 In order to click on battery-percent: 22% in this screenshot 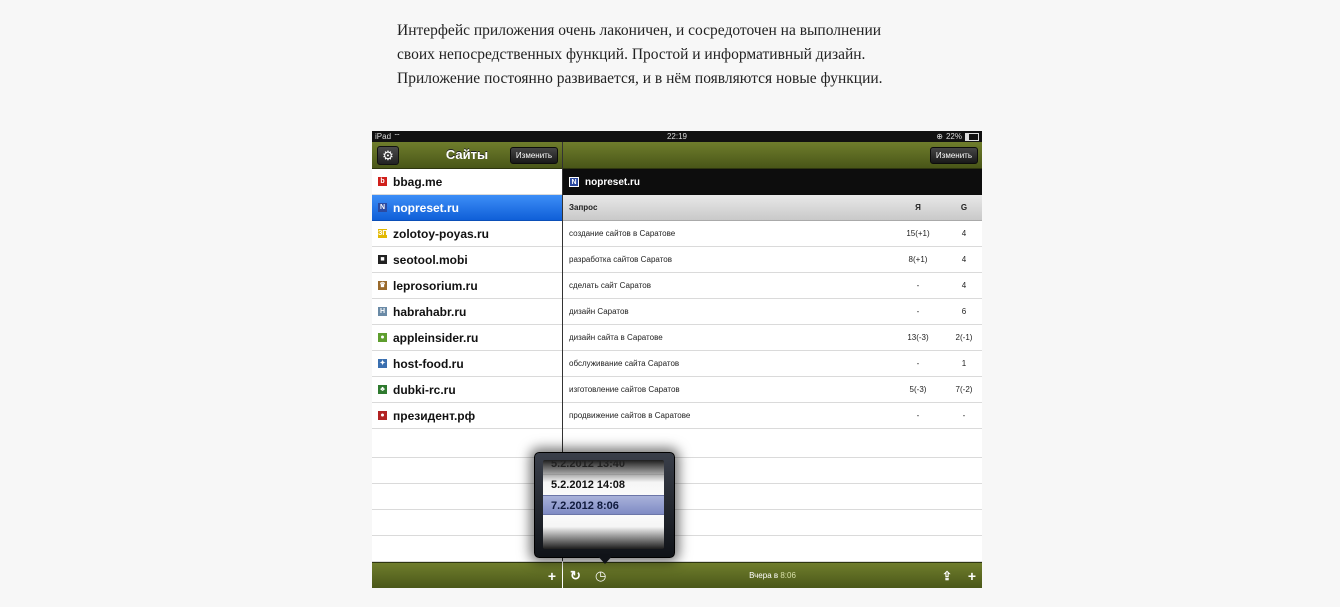, I will do `click(953, 136)`.